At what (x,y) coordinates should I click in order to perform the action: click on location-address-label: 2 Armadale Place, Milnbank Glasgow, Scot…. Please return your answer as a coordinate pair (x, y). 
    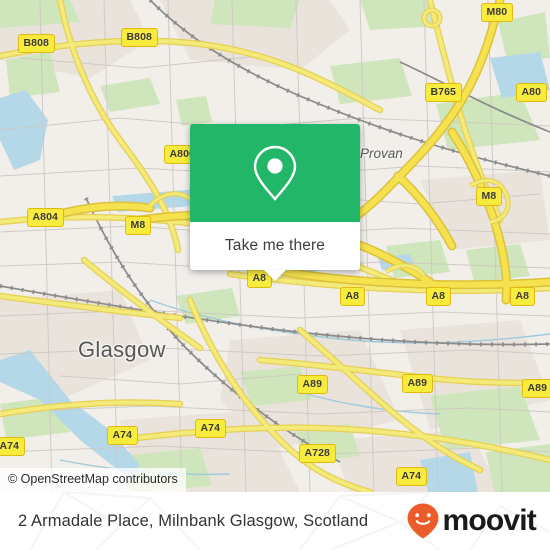
    Looking at the image, I should click on (193, 520).